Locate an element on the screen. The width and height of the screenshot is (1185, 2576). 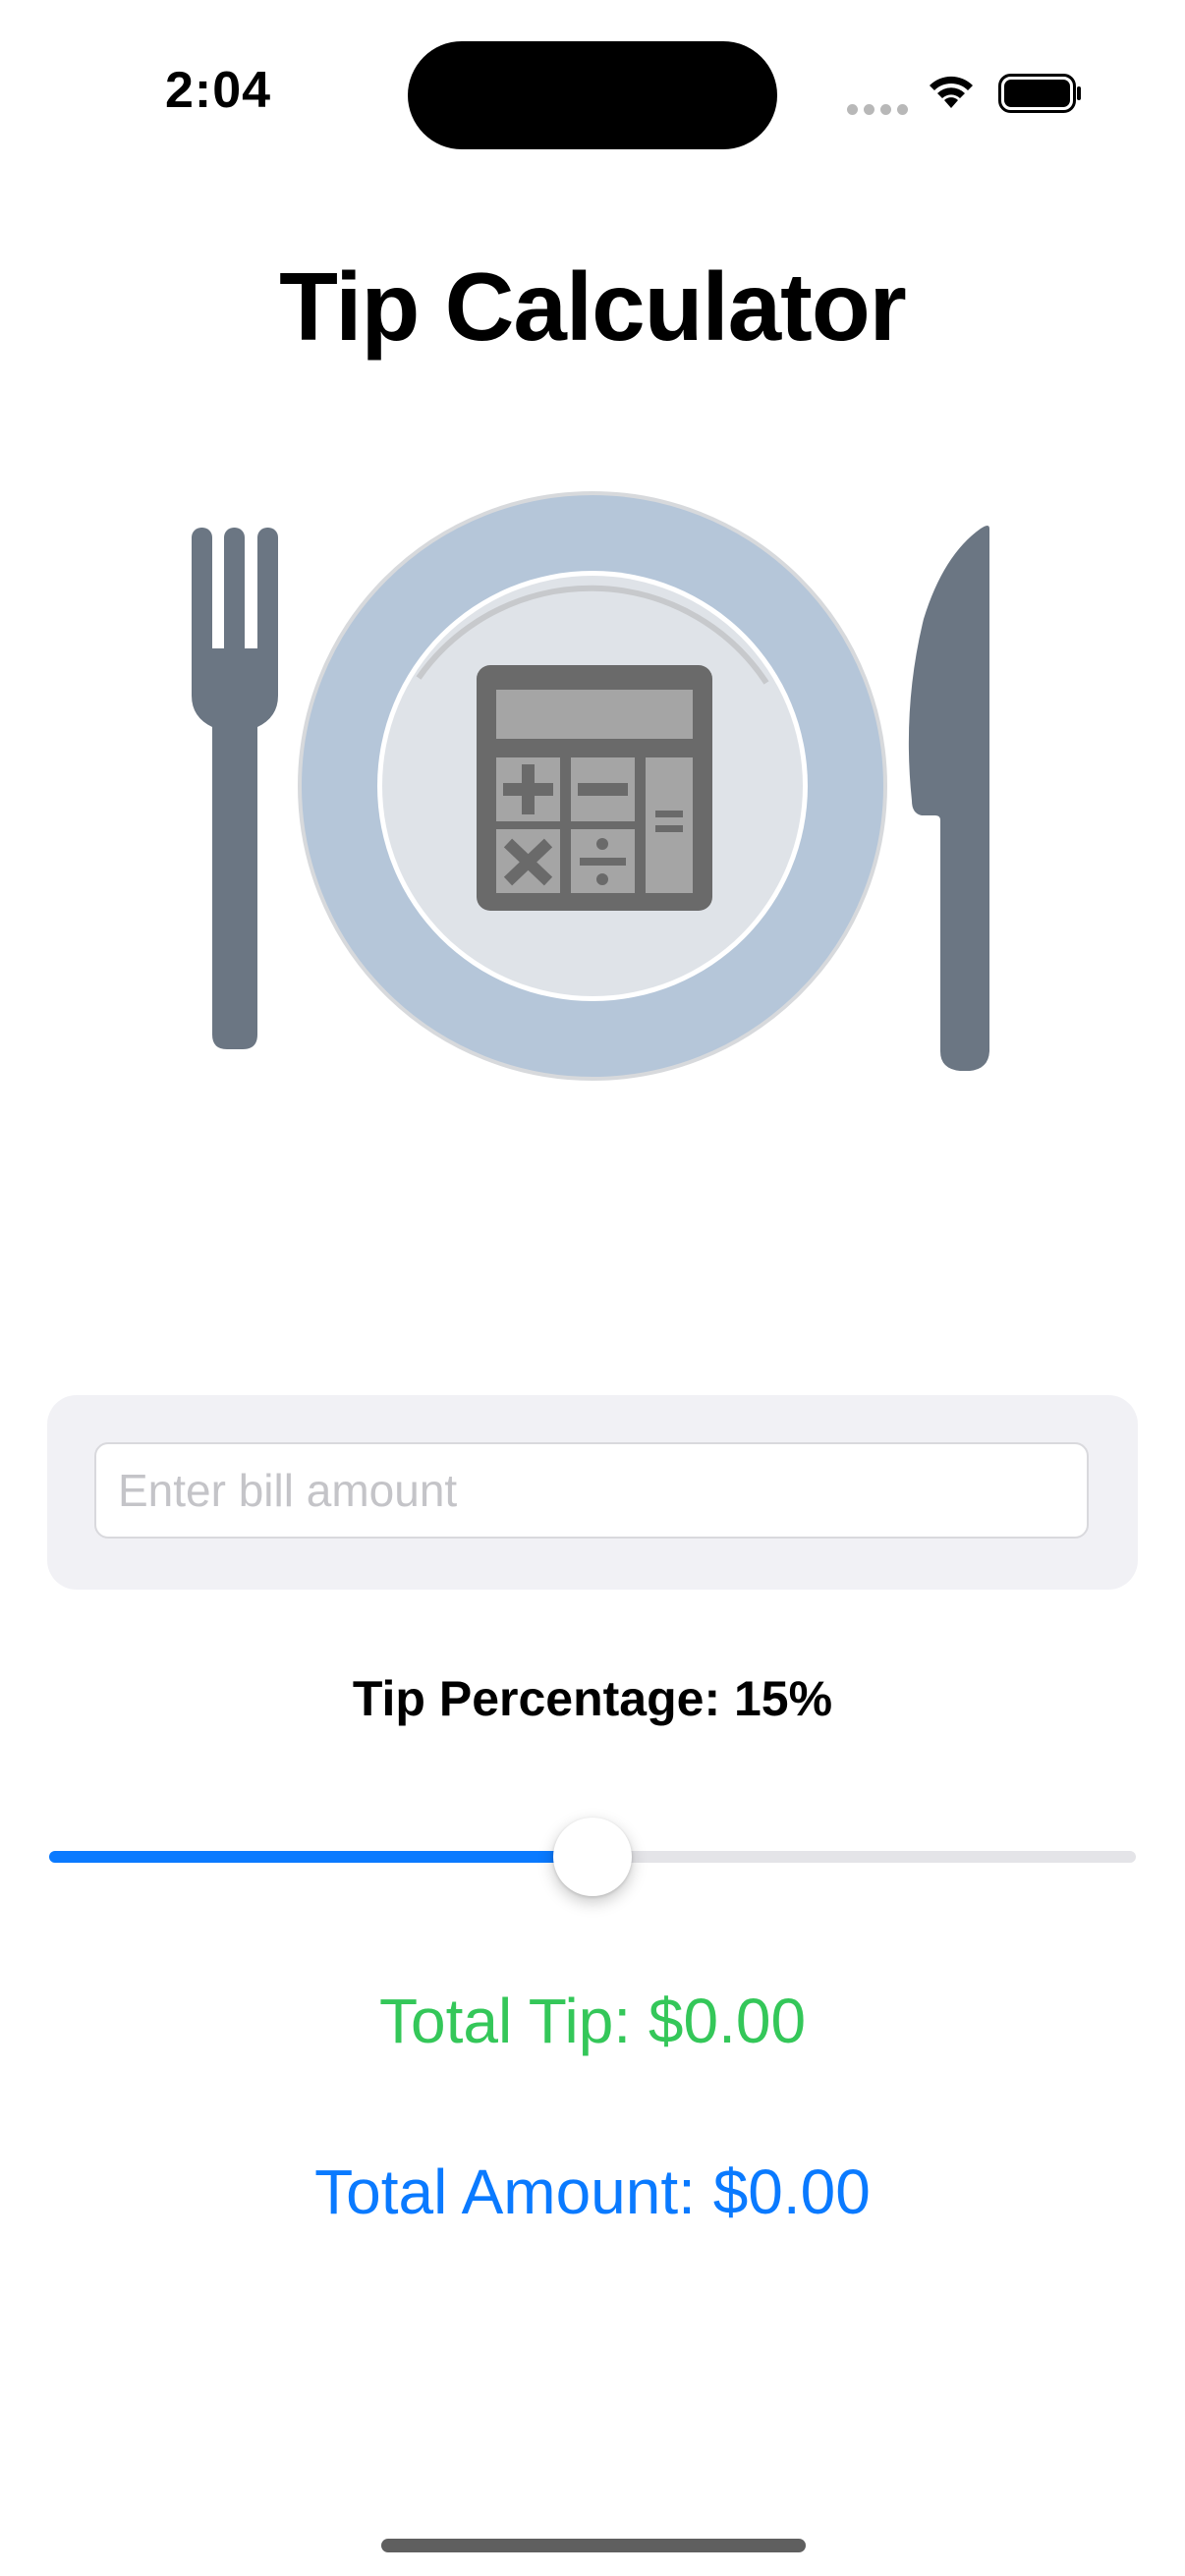
calculator-icon is located at coordinates (594, 788).